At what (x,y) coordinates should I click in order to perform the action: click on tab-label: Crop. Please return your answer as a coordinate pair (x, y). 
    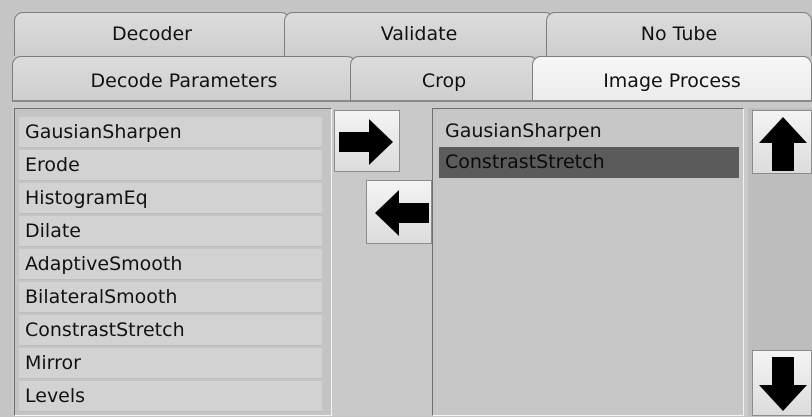
    Looking at the image, I should click on (444, 81).